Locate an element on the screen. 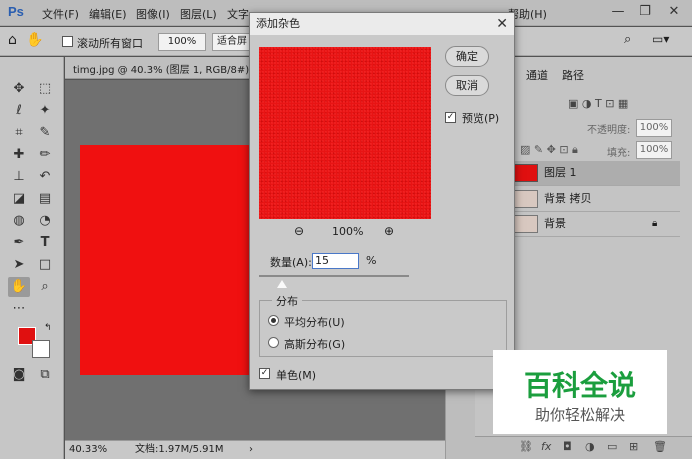 The width and height of the screenshot is (692, 459). lock-icons: ▨ ✎ ✥ ⊡ 🔒︎ is located at coordinates (549, 150).